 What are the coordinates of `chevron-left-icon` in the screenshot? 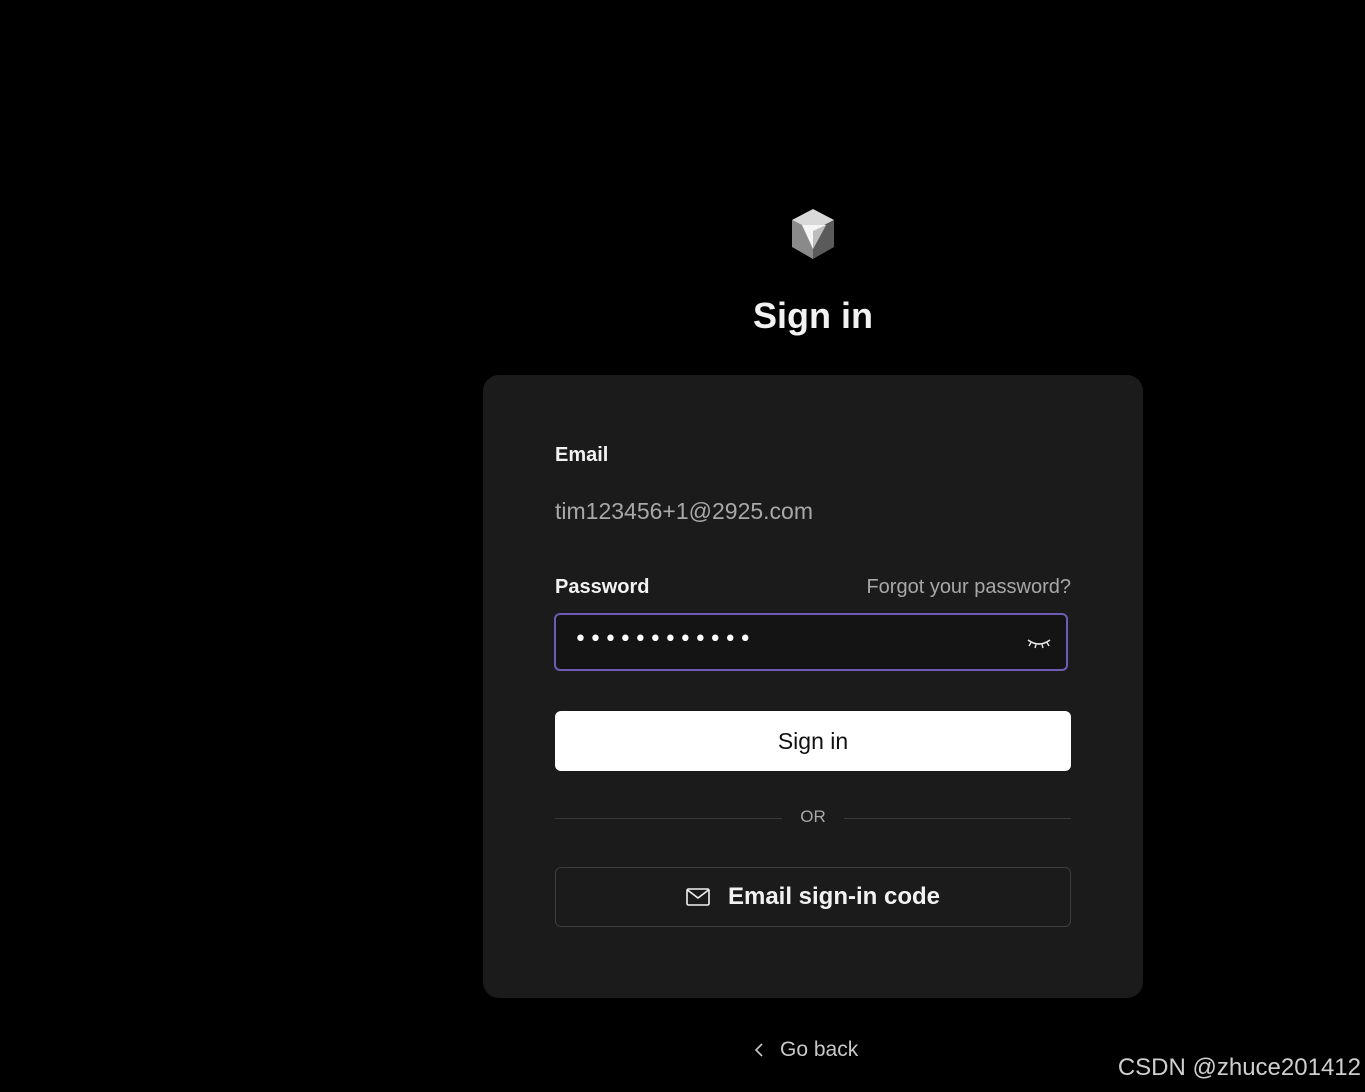 It's located at (758, 1050).